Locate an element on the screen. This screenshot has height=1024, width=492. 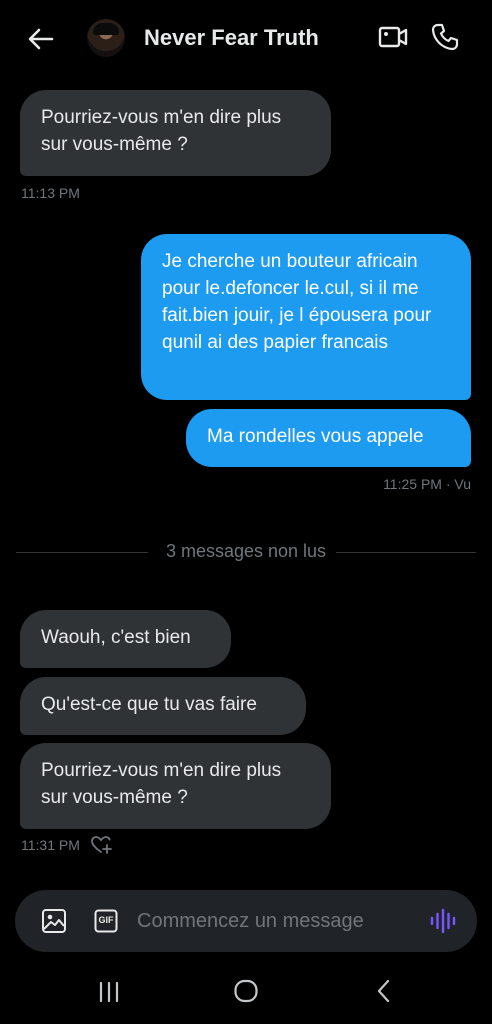
avatar is located at coordinates (106, 38).